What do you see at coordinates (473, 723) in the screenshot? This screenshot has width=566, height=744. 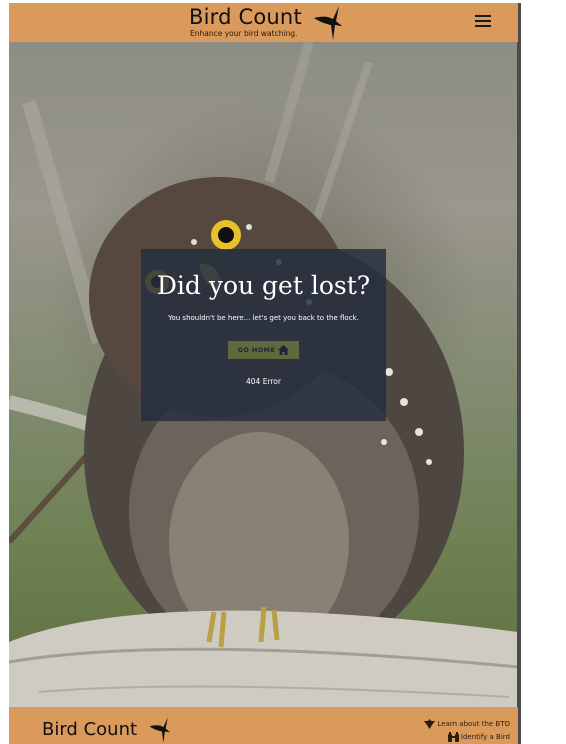 I see `footer-link-bto-label: Learn about the BTO` at bounding box center [473, 723].